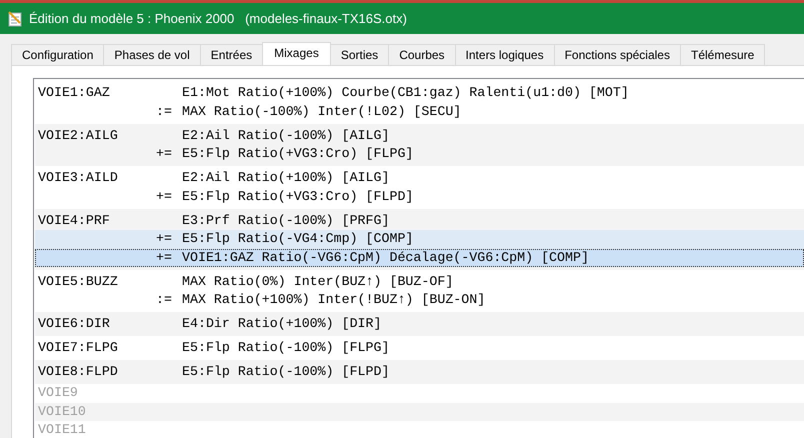 Image resolution: width=804 pixels, height=438 pixels. I want to click on channel-row: VOIE2:AILG E2:Ail Ratio(-100%) [AILG] += E5:Flp Ratio(+VG3:Cro) [FLPG], so click(419, 145).